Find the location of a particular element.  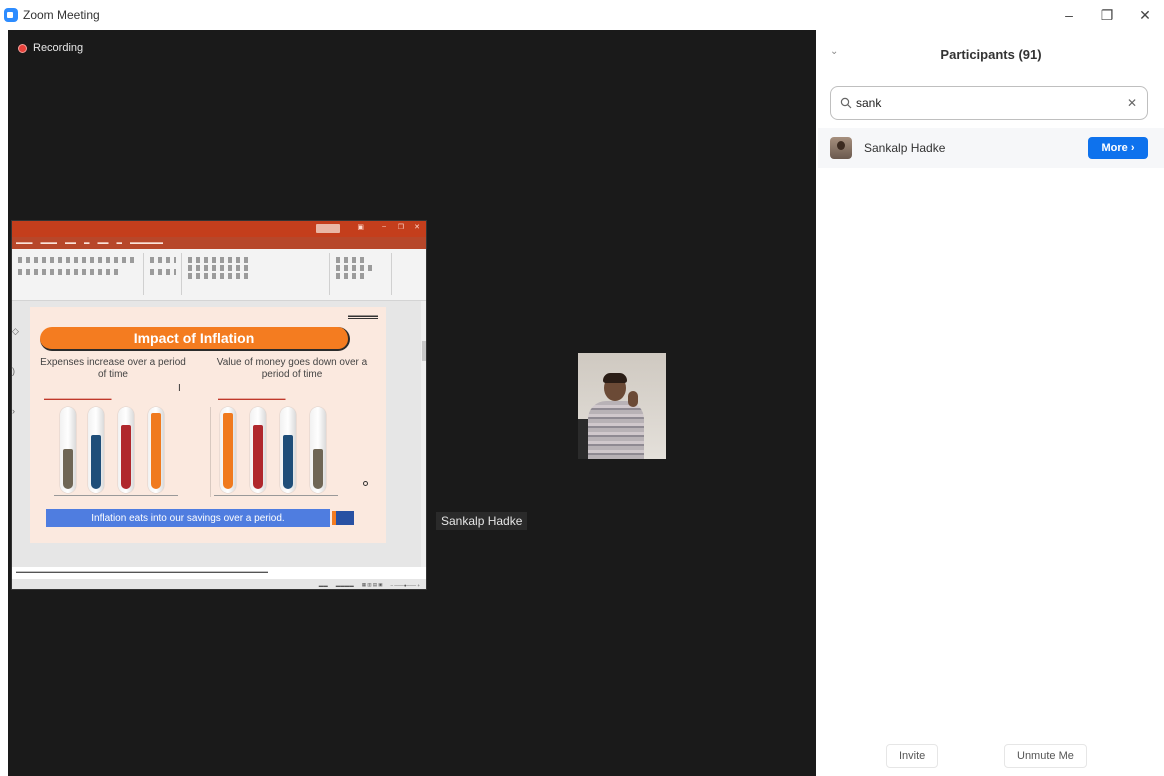

more-button: More › is located at coordinates (1118, 148).